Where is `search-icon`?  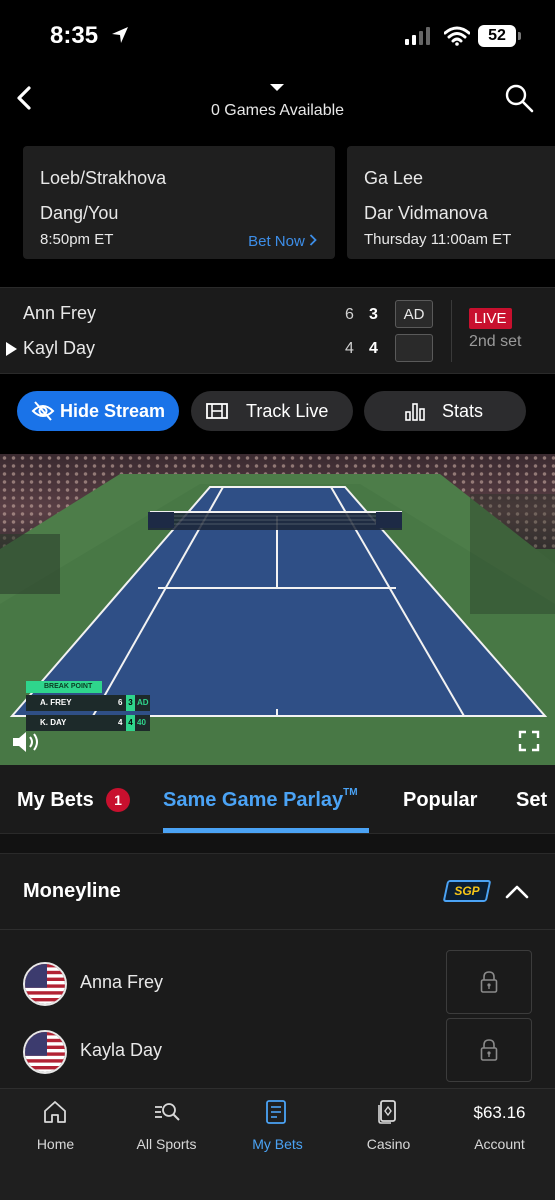
search-icon is located at coordinates (519, 98).